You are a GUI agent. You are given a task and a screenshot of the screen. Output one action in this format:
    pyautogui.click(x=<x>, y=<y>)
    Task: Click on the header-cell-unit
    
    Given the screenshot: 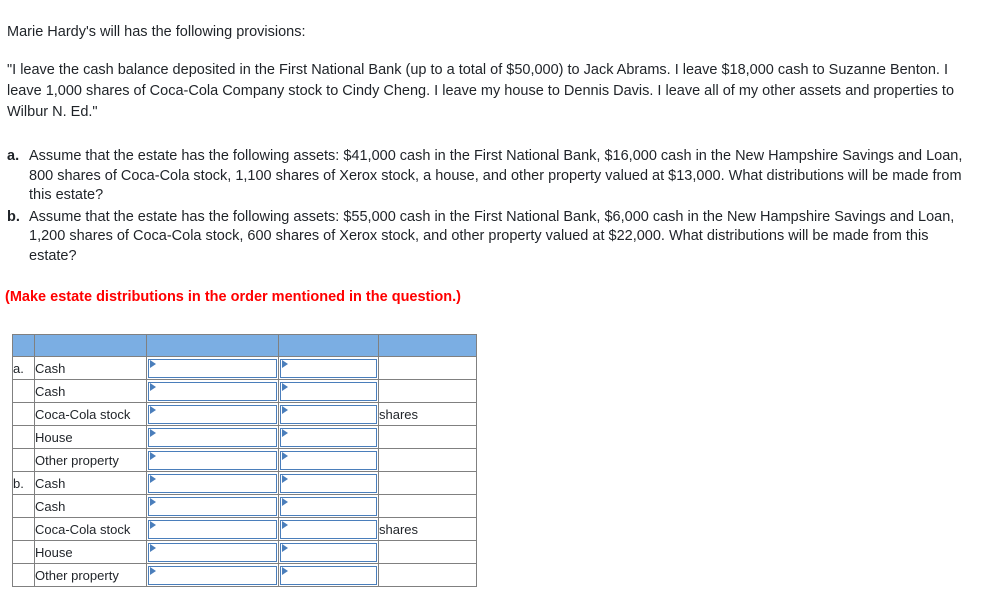 What is the action you would take?
    pyautogui.click(x=427, y=345)
    